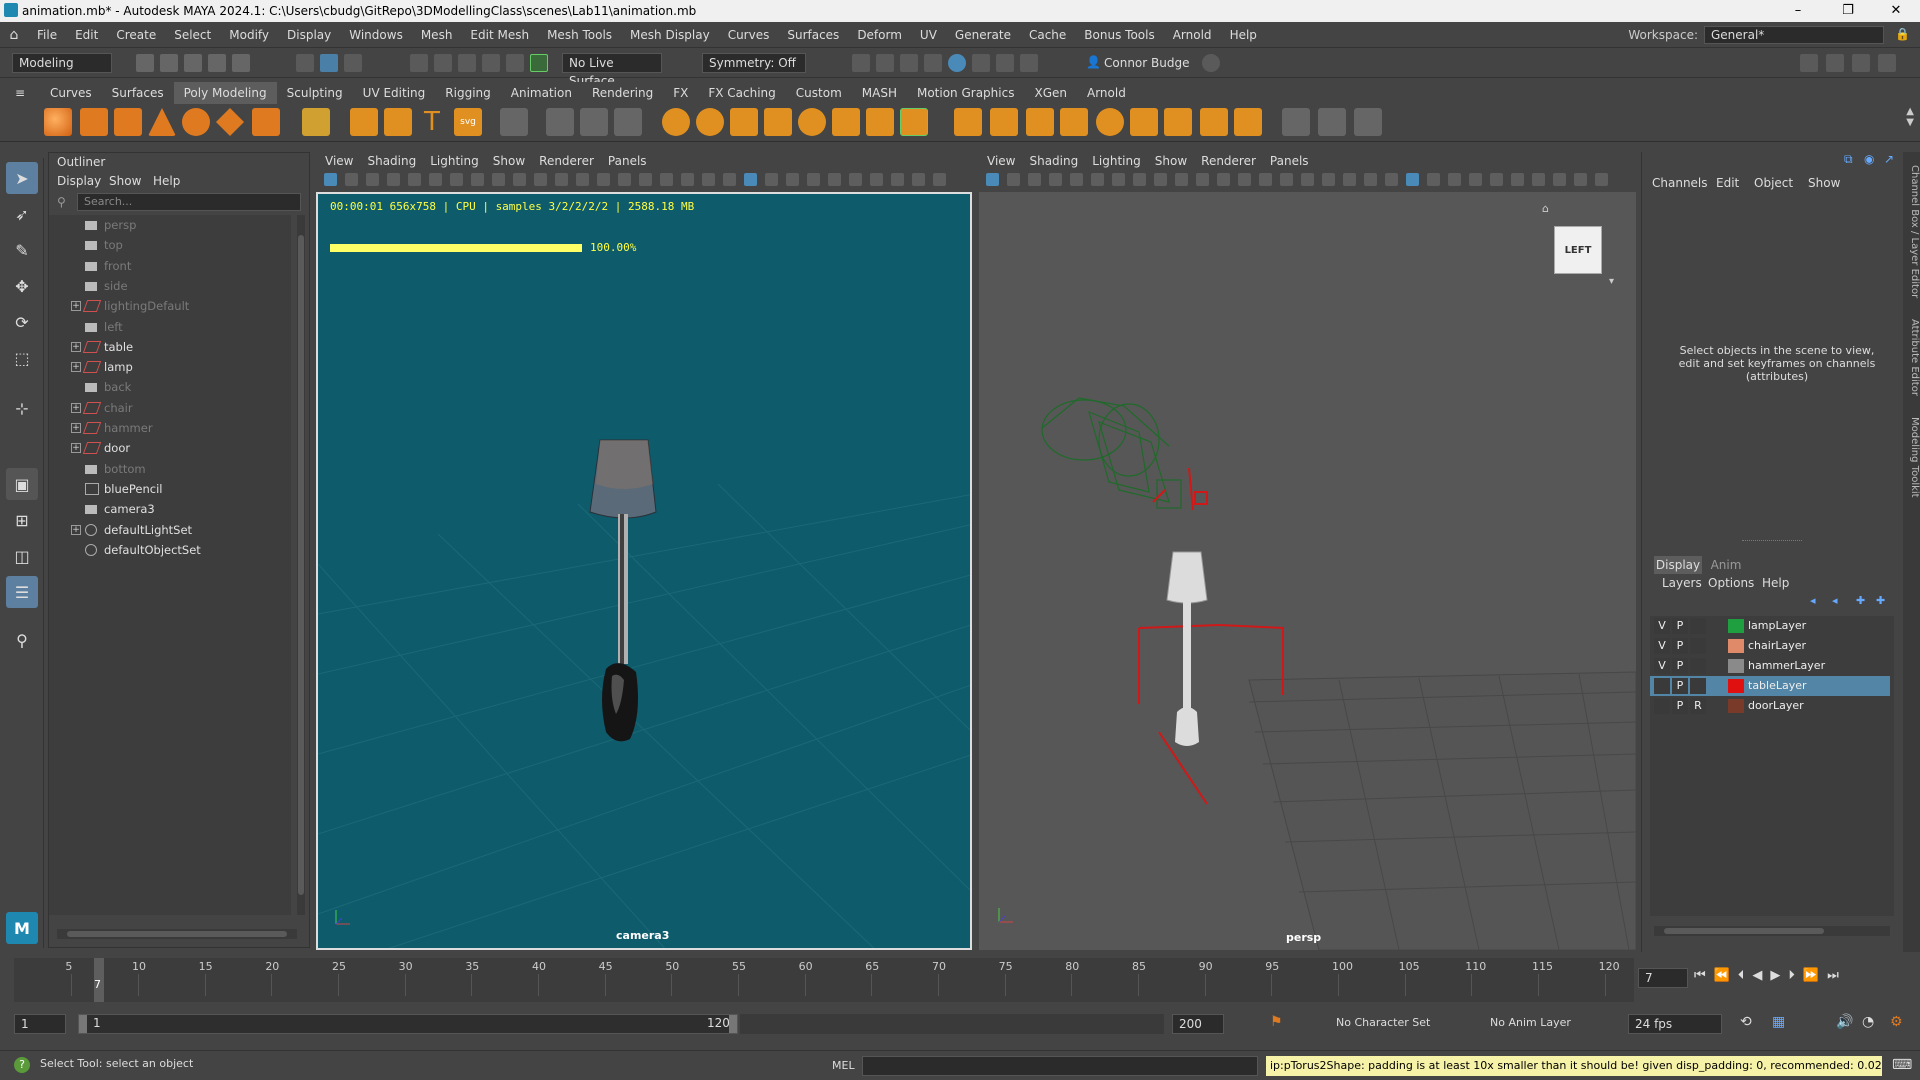 The image size is (1920, 1080). What do you see at coordinates (1178, 122) in the screenshot?
I see `merge-icon` at bounding box center [1178, 122].